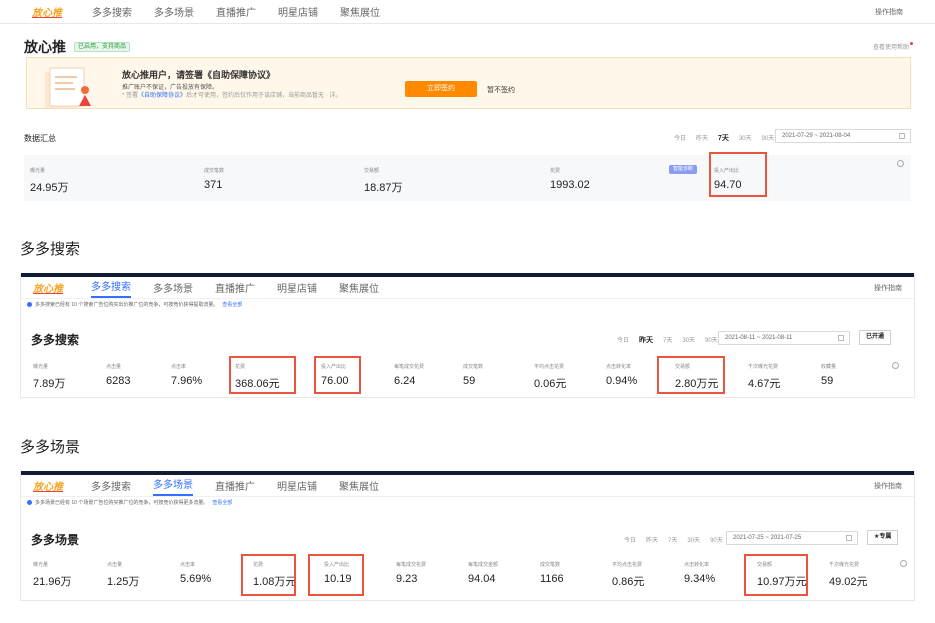 Image resolution: width=935 pixels, height=623 pixels. I want to click on metric-orders: 成交笔数 1166, so click(552, 573).